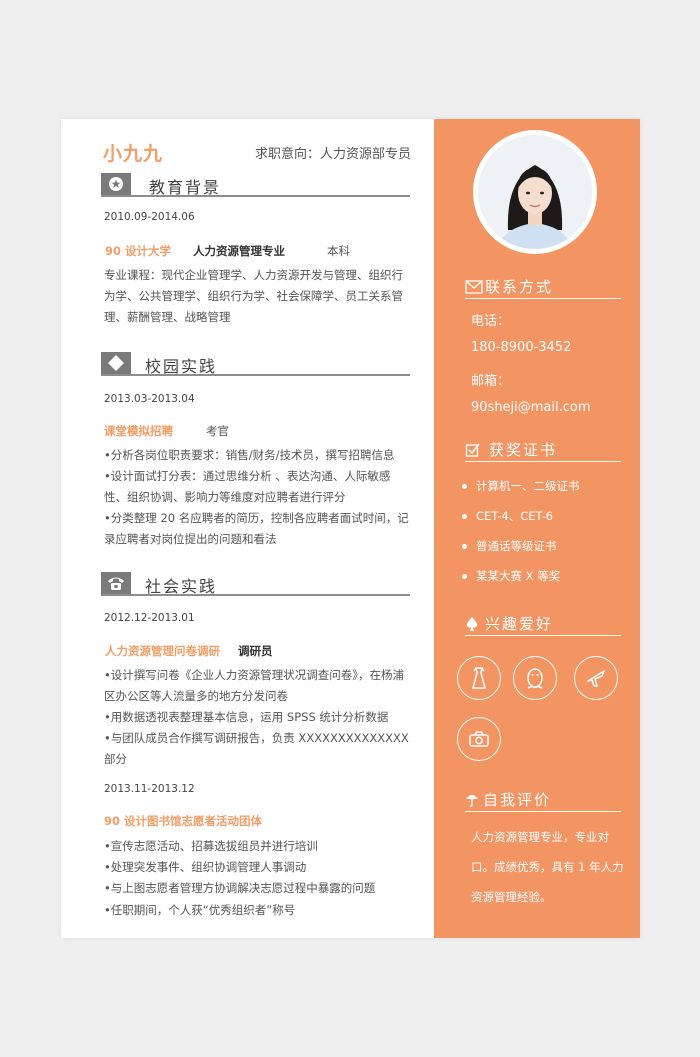  Describe the element at coordinates (255, 651) in the screenshot. I see `social-role-1: 调研员` at that location.